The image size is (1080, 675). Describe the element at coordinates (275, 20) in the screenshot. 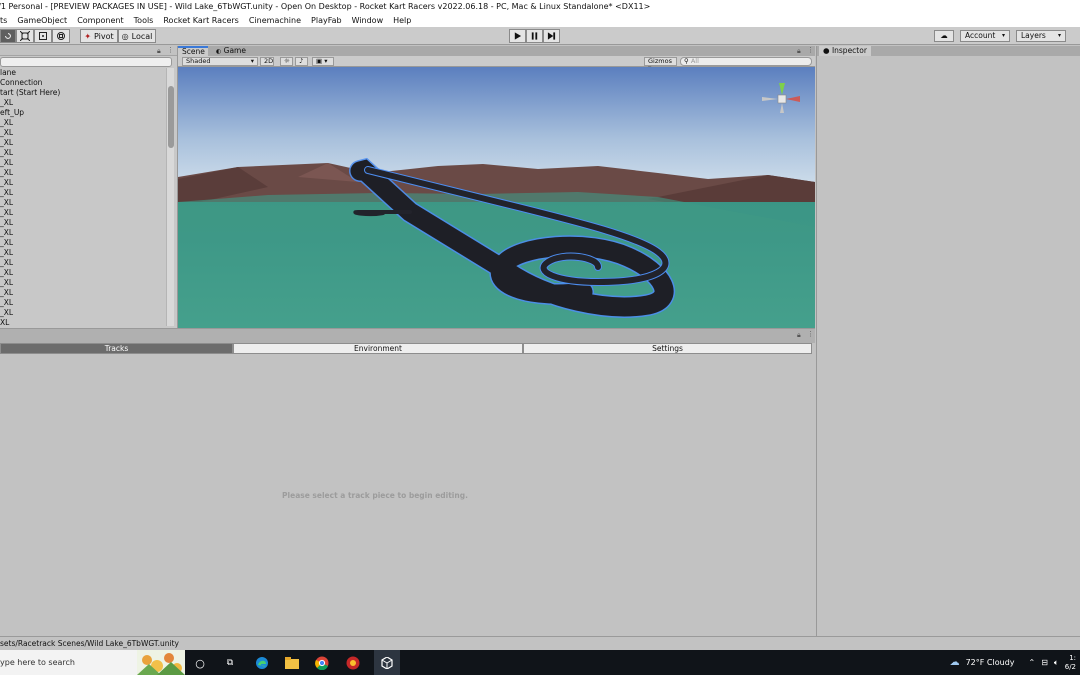

I see `menu-cinemachine: Cinemachine` at that location.